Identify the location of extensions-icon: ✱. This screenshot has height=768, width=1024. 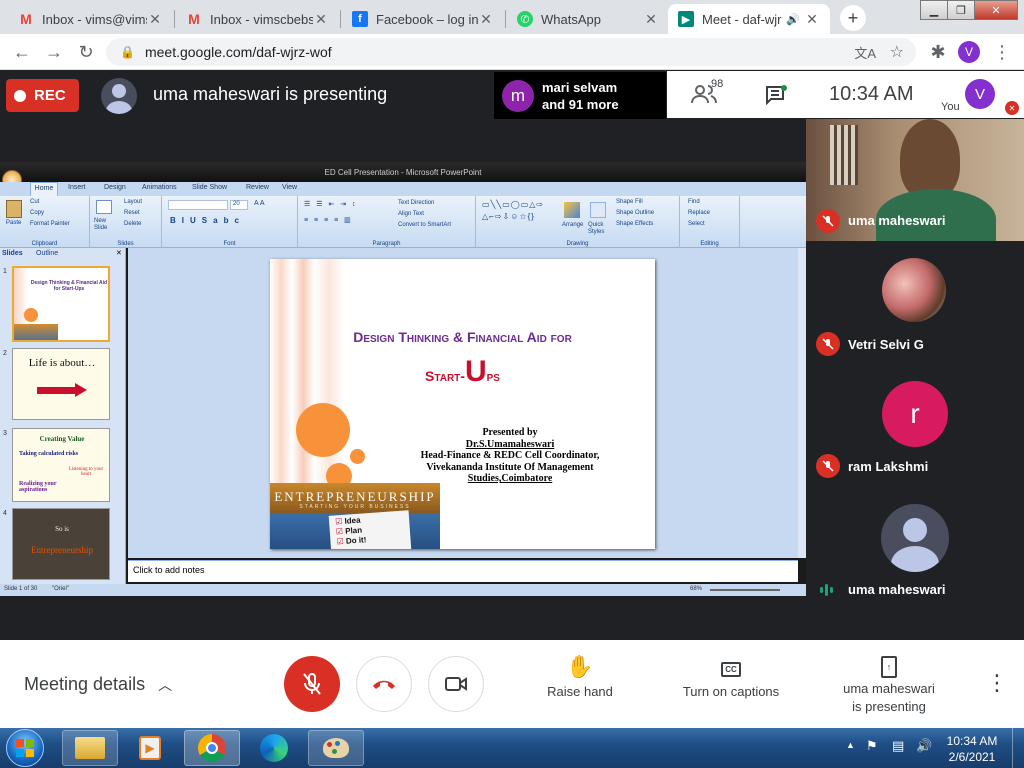
(938, 52).